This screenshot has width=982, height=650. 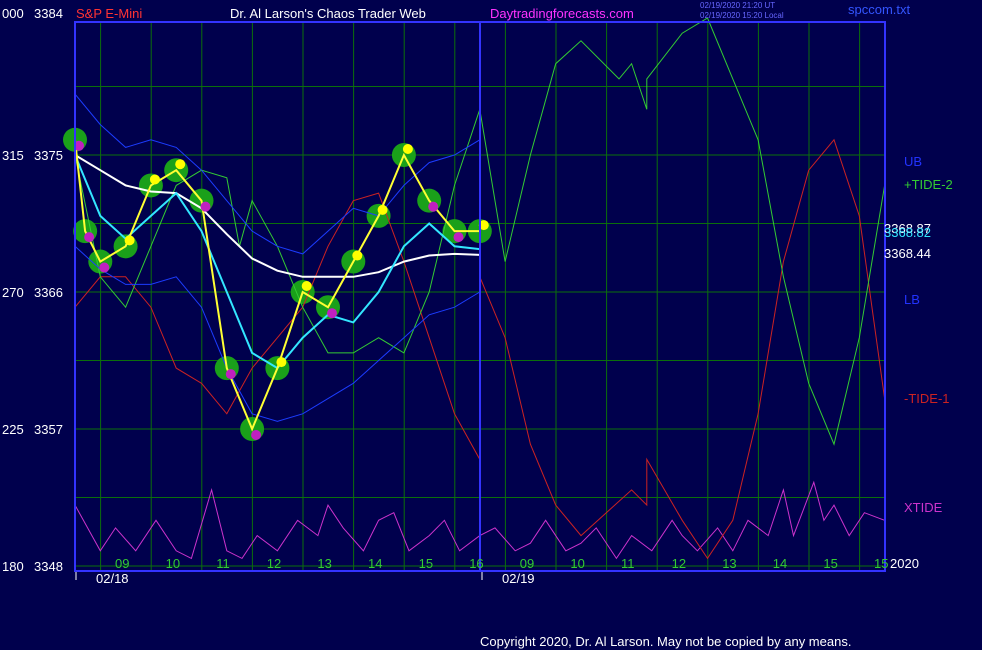 I want to click on site-title: Dr. Al Larson's Chaos Trader Web, so click(x=328, y=13).